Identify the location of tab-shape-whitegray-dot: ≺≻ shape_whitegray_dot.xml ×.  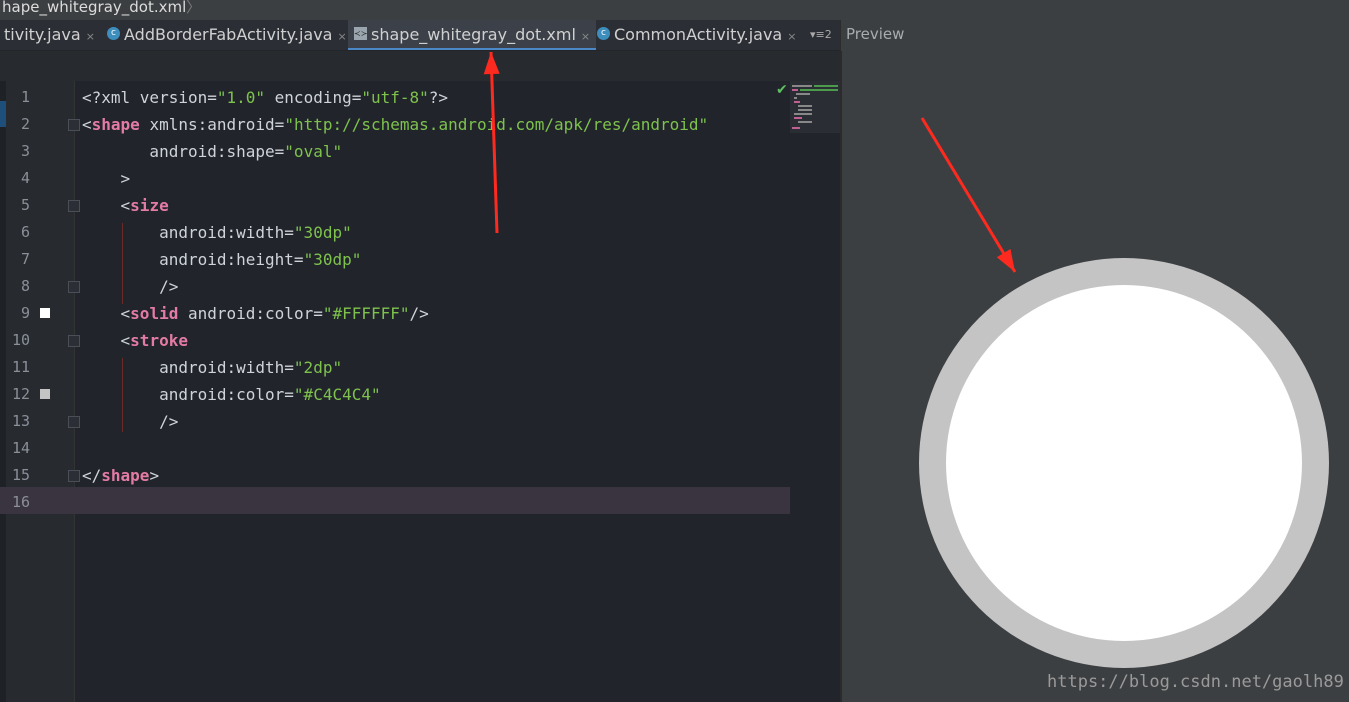
(472, 35).